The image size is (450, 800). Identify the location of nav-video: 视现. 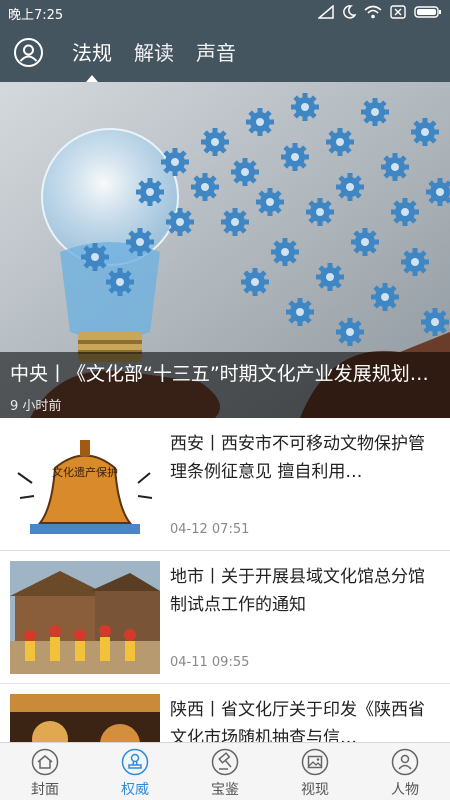
(315, 771).